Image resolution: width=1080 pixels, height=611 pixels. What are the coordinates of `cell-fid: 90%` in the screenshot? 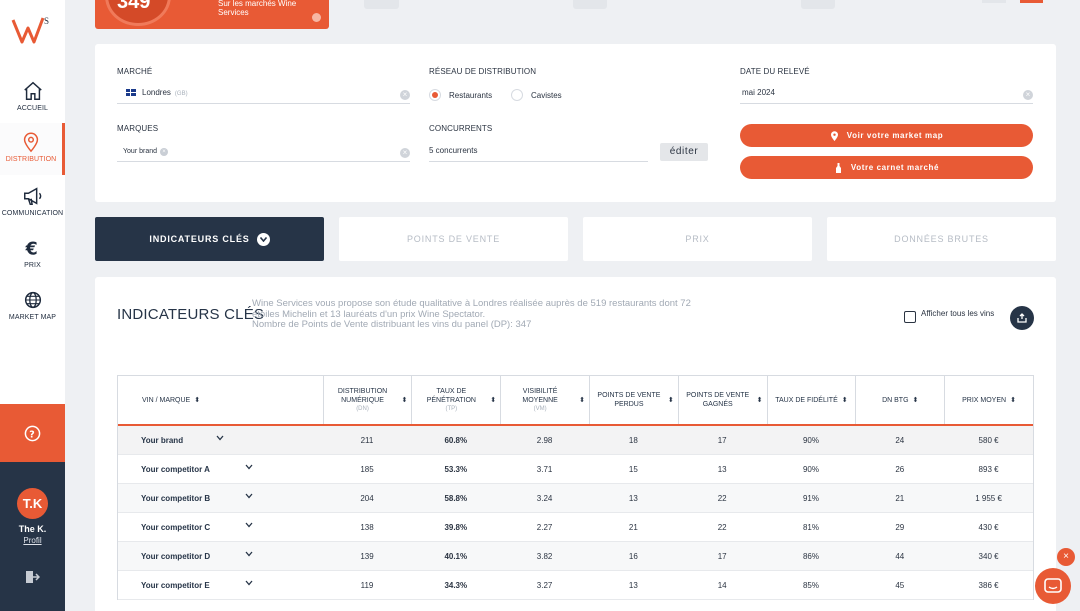 It's located at (810, 469).